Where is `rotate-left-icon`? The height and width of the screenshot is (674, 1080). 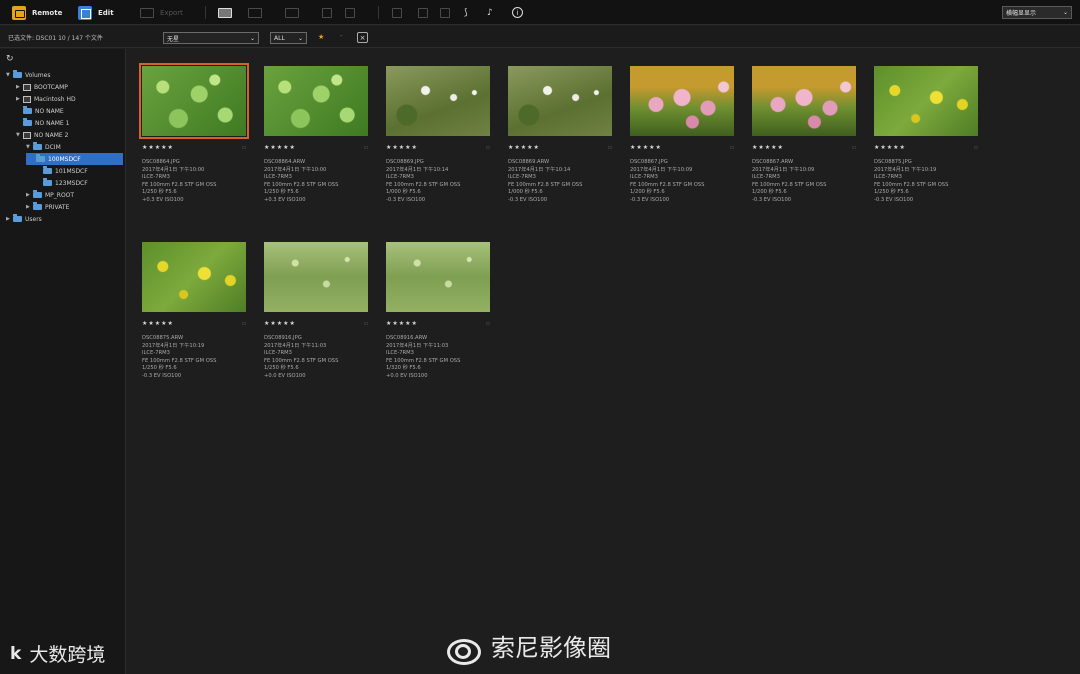
rotate-left-icon is located at coordinates (327, 12).